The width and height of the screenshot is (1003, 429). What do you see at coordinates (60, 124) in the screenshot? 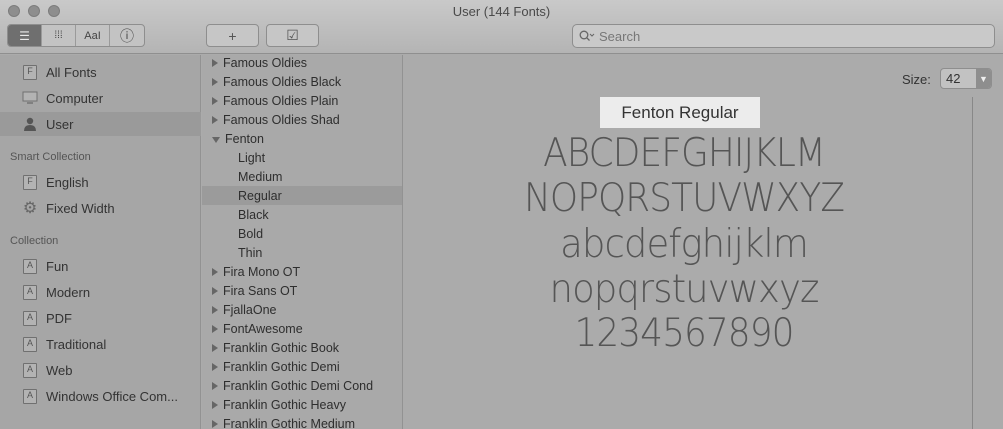
I see `sidebar-item-label: User` at bounding box center [60, 124].